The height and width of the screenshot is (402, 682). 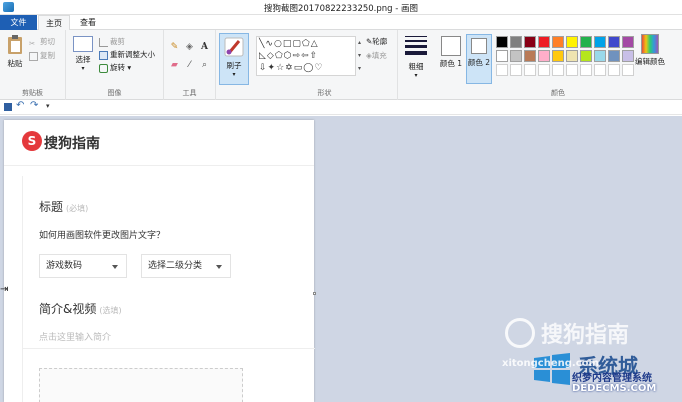 What do you see at coordinates (279, 56) in the screenshot?
I see `pentagon-shape-icon: ⬠` at bounding box center [279, 56].